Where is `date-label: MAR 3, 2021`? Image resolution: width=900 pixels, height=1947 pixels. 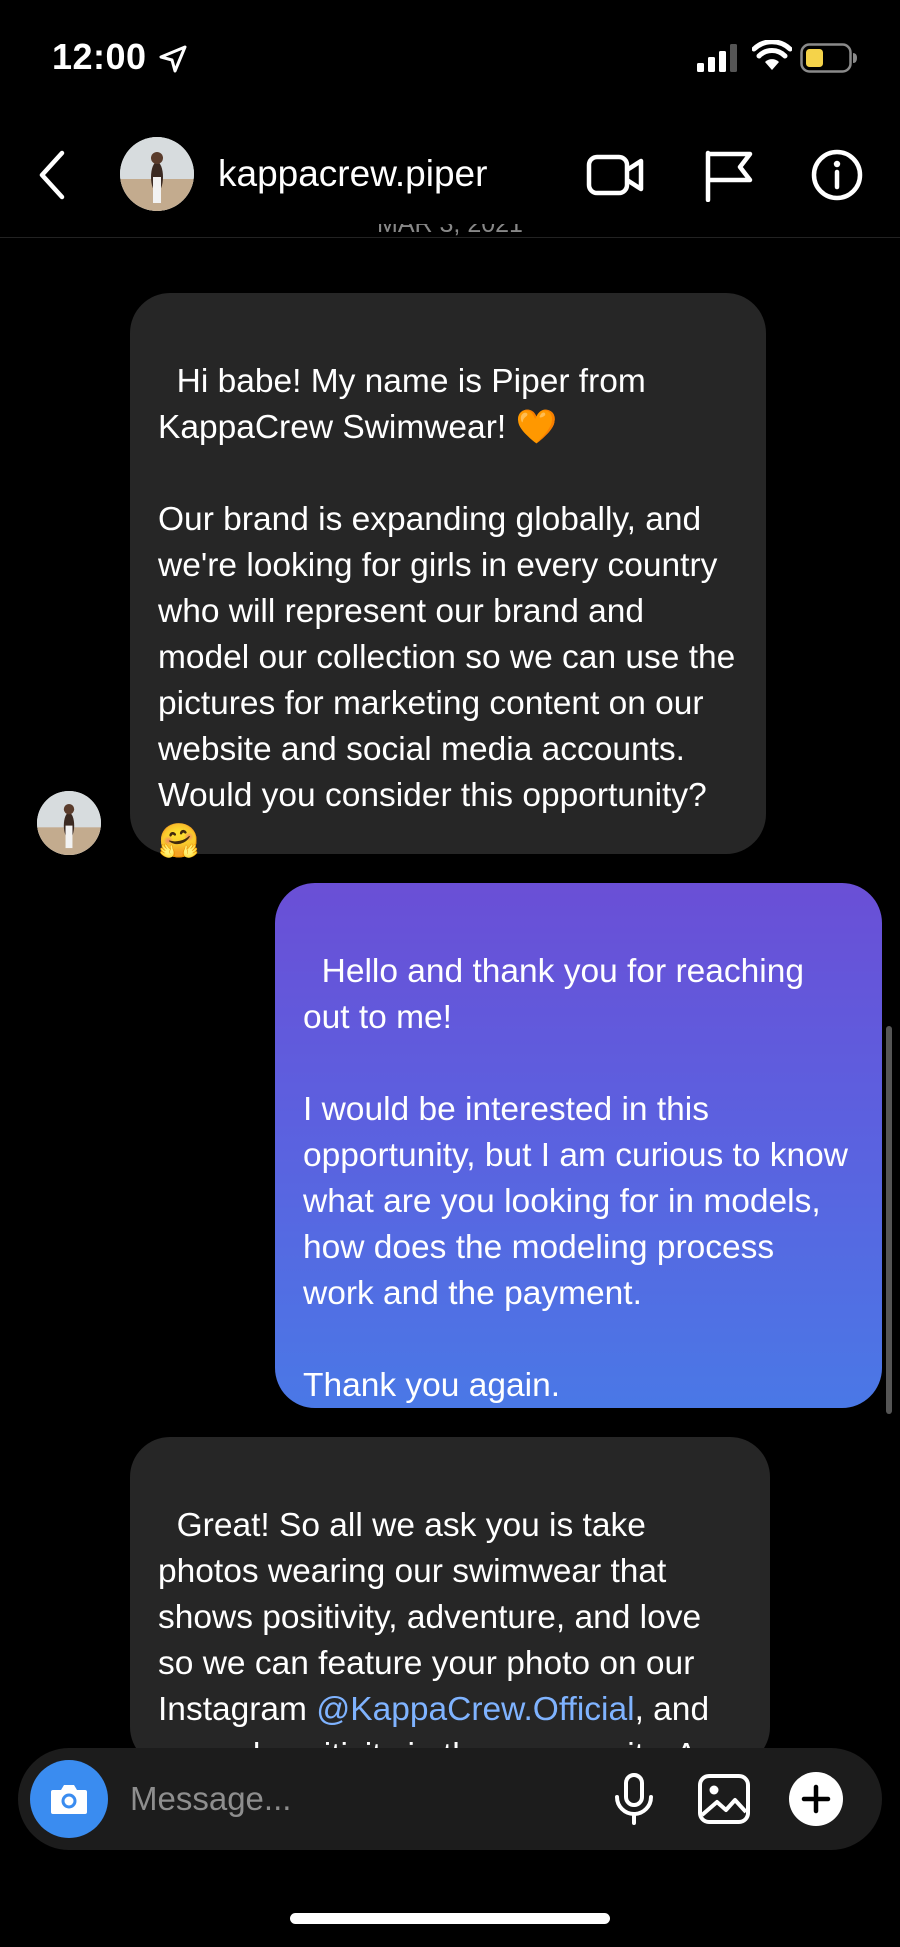
date-label: MAR 3, 2021 is located at coordinates (450, 231).